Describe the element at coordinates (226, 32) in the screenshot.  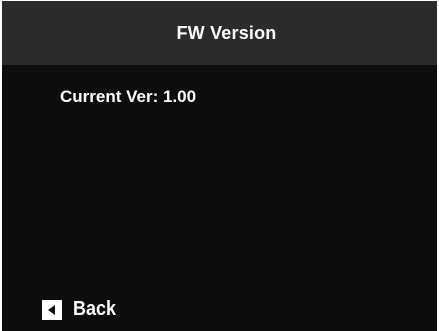
I see `page-title: FW Version` at that location.